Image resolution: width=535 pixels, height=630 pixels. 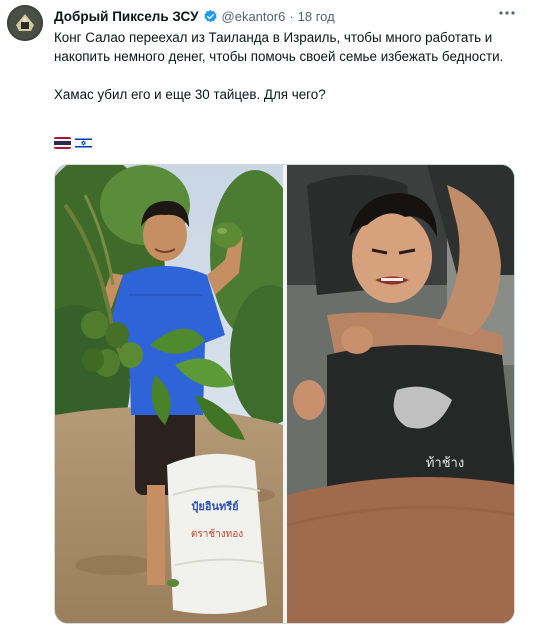 I want to click on flag-emojis, so click(x=73, y=143).